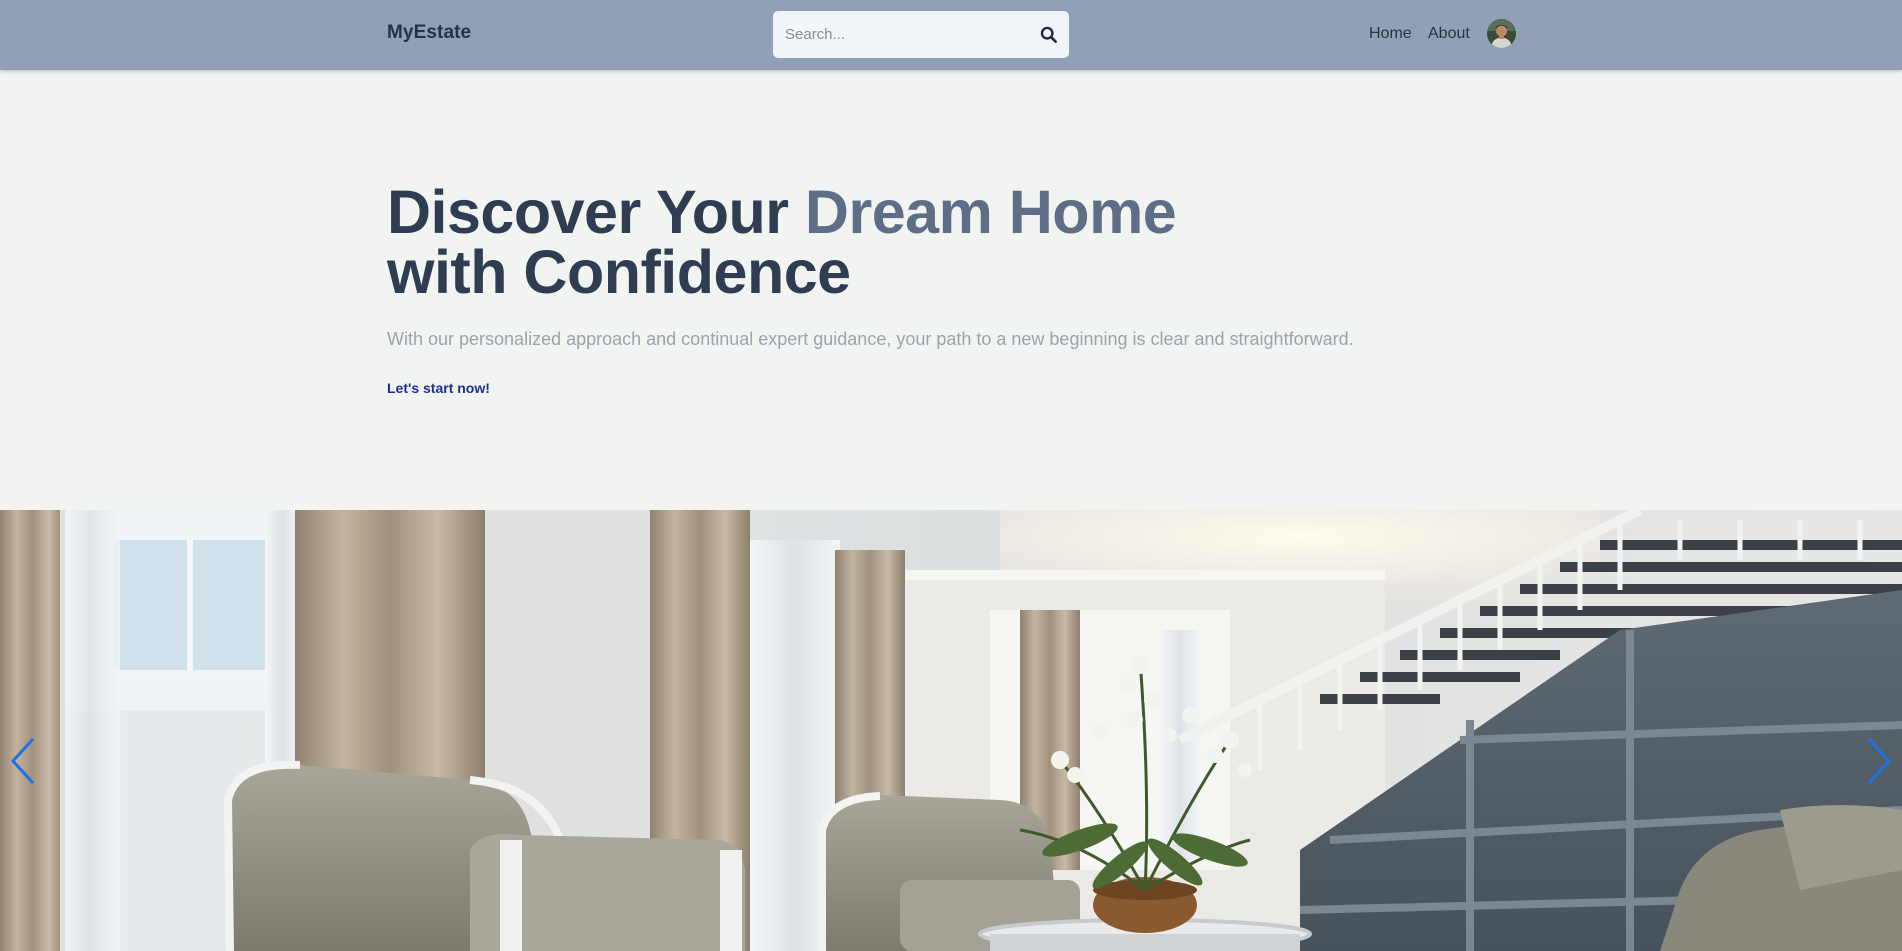 This screenshot has width=1902, height=951. Describe the element at coordinates (23, 761) in the screenshot. I see `chevron-left-icon` at that location.